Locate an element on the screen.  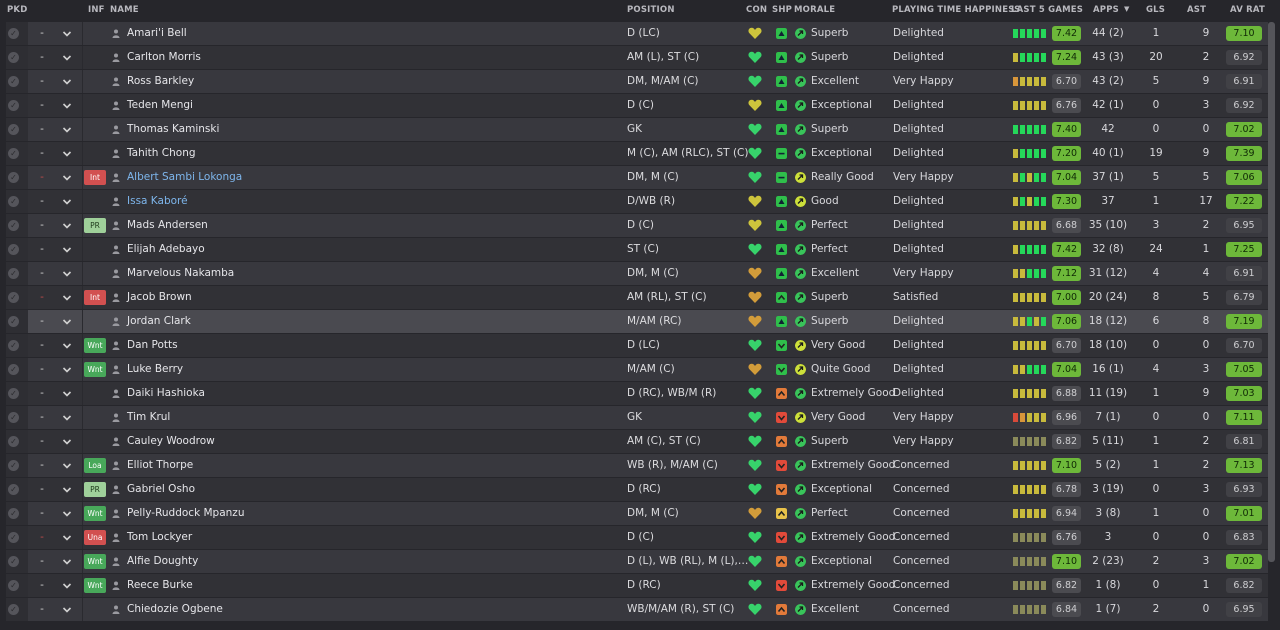
player-name: Tim Krul is located at coordinates (148, 417).